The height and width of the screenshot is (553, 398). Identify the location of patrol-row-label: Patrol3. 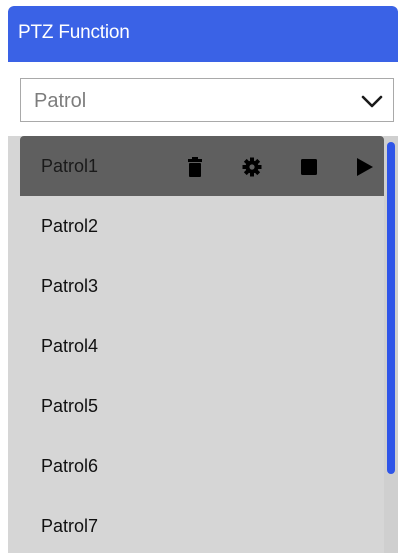
(70, 286).